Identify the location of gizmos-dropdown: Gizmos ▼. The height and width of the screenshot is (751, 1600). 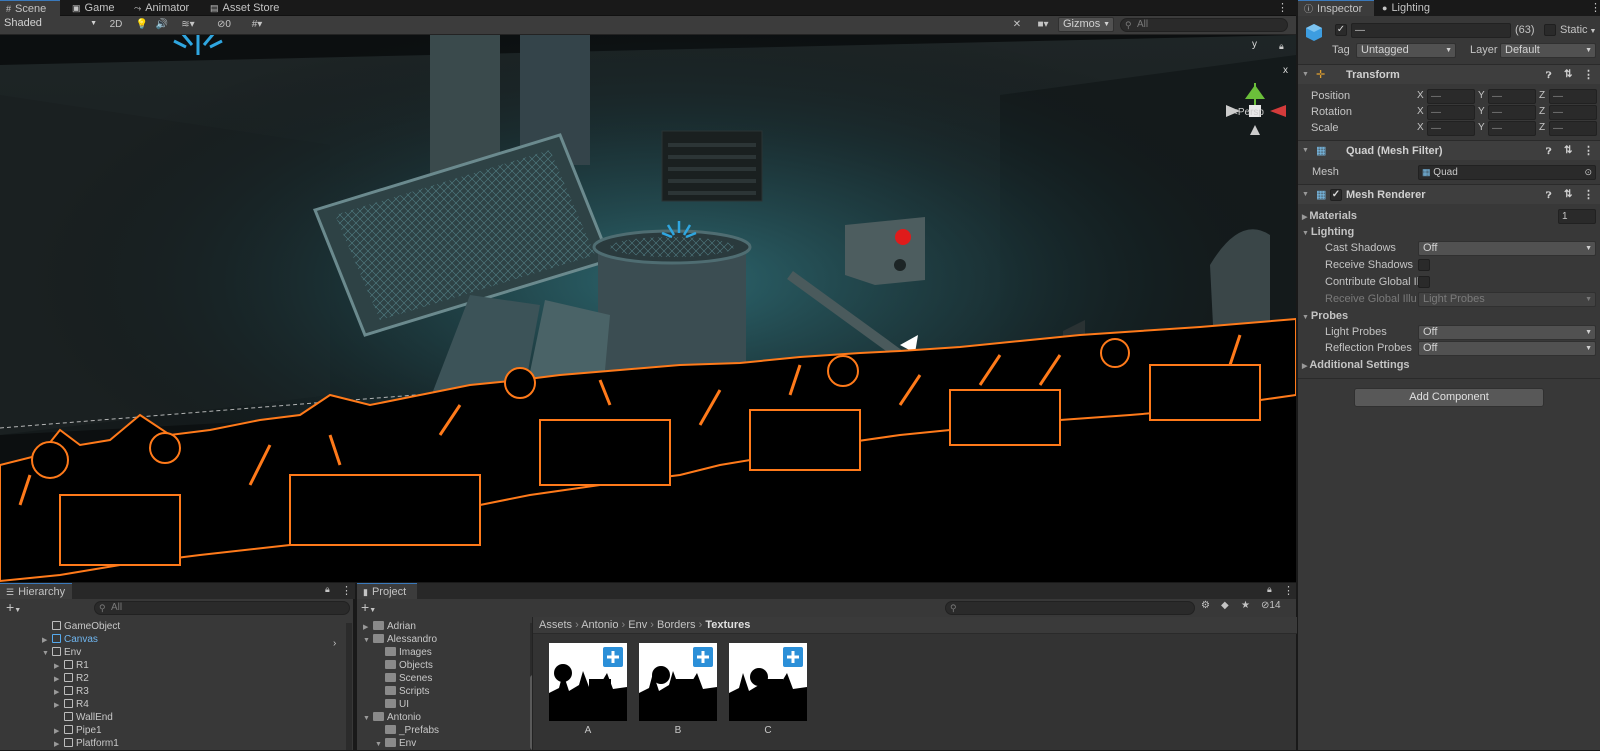
(1086, 24).